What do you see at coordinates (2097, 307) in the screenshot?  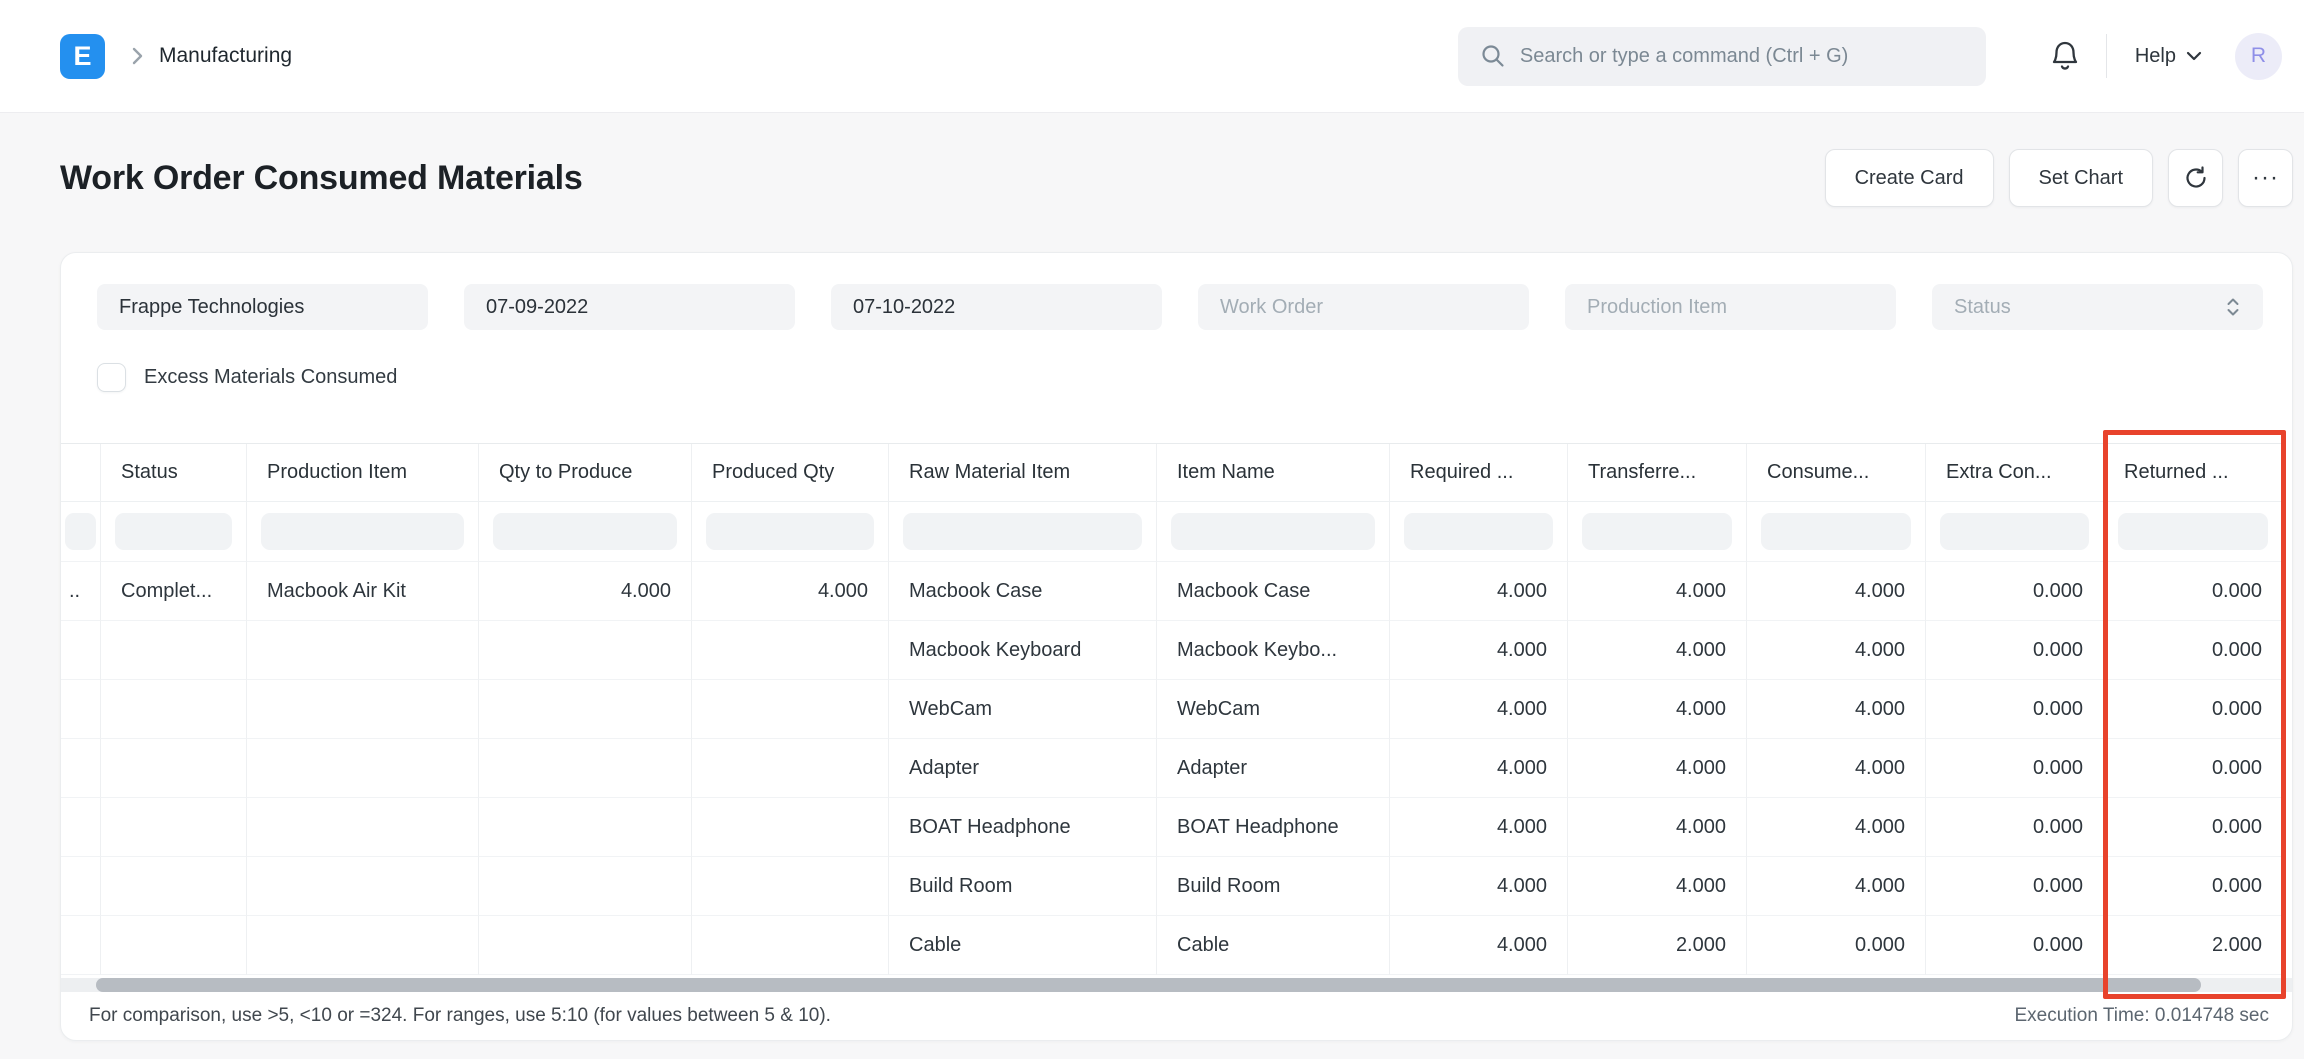 I see `filter-status: Status` at bounding box center [2097, 307].